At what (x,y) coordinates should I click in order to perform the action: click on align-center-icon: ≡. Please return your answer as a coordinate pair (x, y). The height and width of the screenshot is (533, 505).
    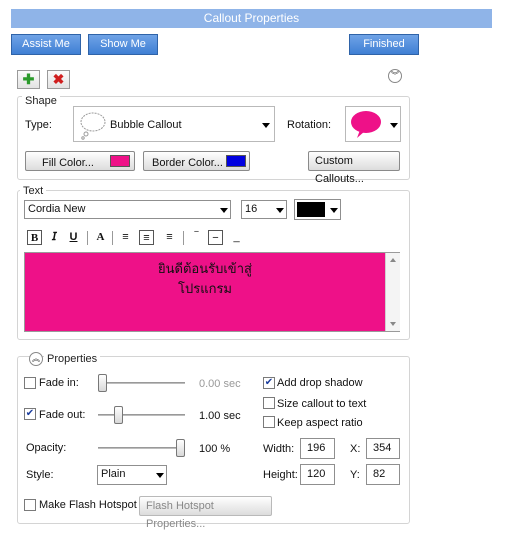
    Looking at the image, I should click on (146, 237).